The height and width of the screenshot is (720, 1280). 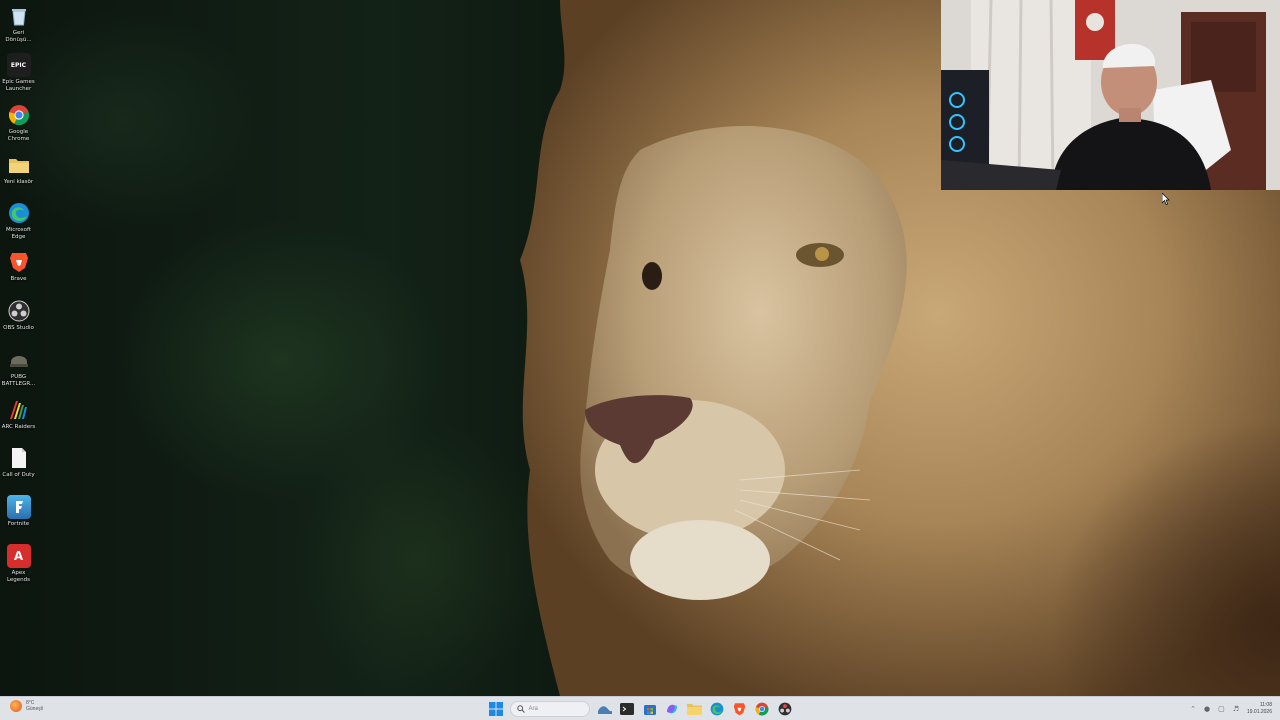 I want to click on recycle-bin-icon, so click(x=19, y=16).